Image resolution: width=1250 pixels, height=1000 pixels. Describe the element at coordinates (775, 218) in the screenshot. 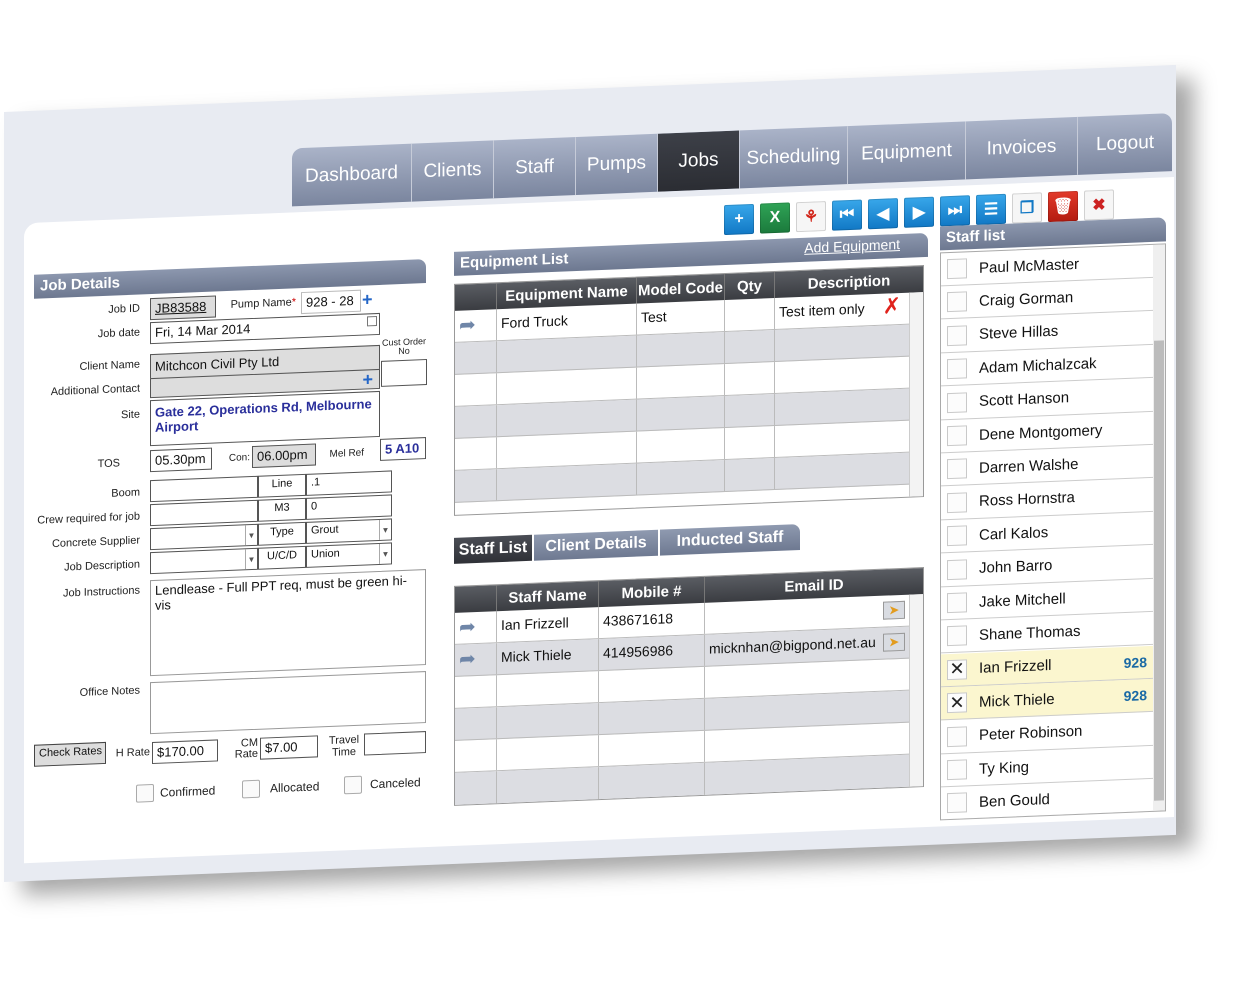

I see `excel-icon: X` at that location.